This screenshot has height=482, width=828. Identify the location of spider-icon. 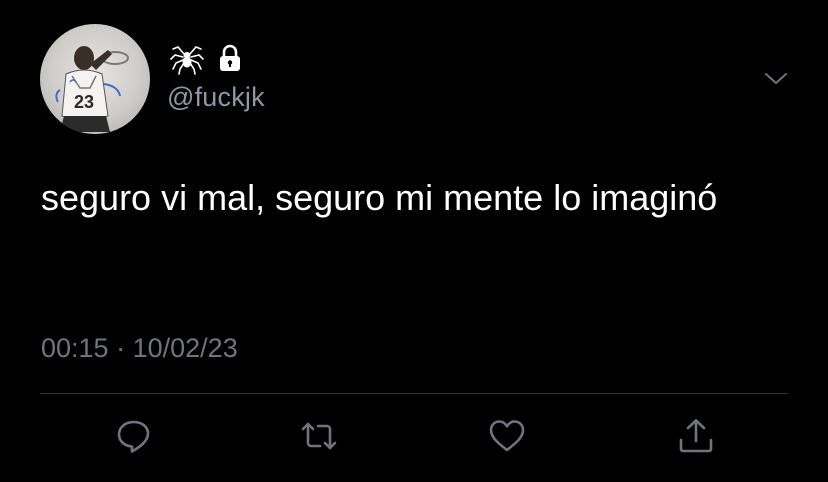
(187, 58).